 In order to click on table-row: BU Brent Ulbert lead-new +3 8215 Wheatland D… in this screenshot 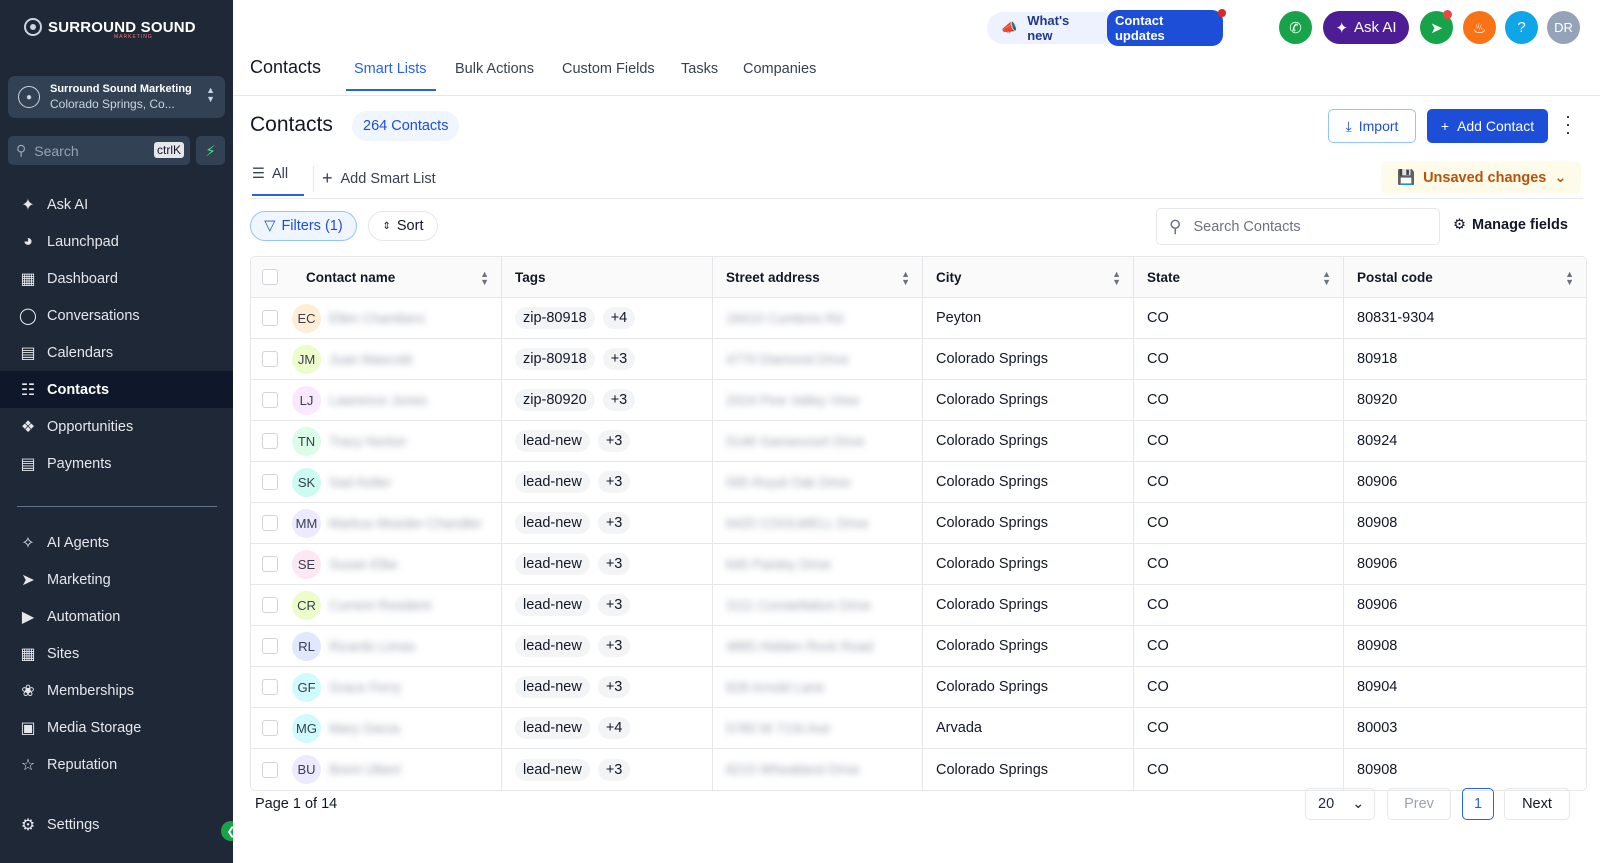, I will do `click(918, 769)`.